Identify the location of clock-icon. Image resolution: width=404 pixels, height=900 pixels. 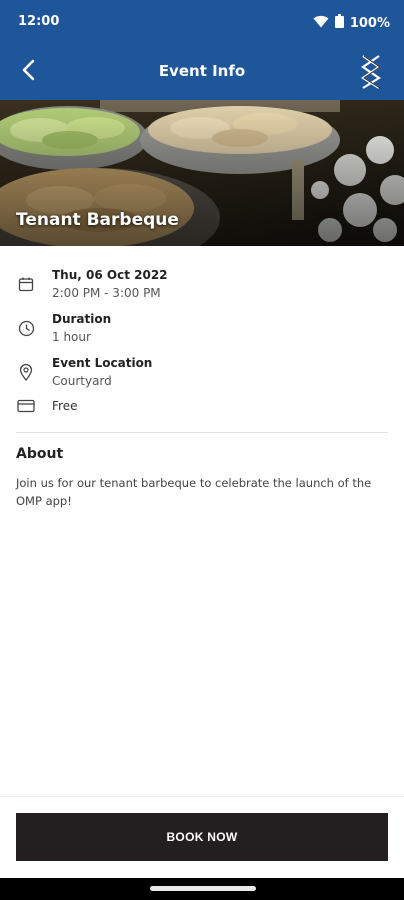
(26, 328).